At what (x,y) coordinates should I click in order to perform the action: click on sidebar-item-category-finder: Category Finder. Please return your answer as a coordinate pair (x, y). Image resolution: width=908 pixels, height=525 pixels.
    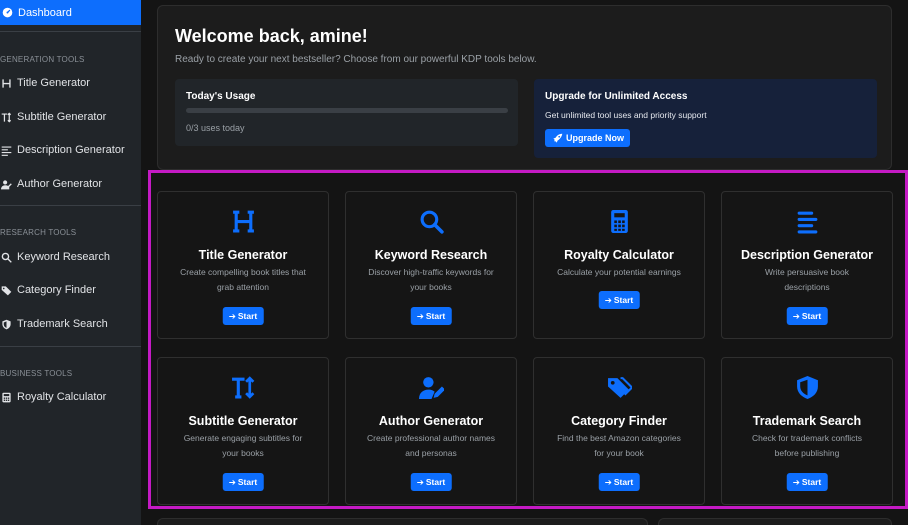
    Looking at the image, I should click on (70, 290).